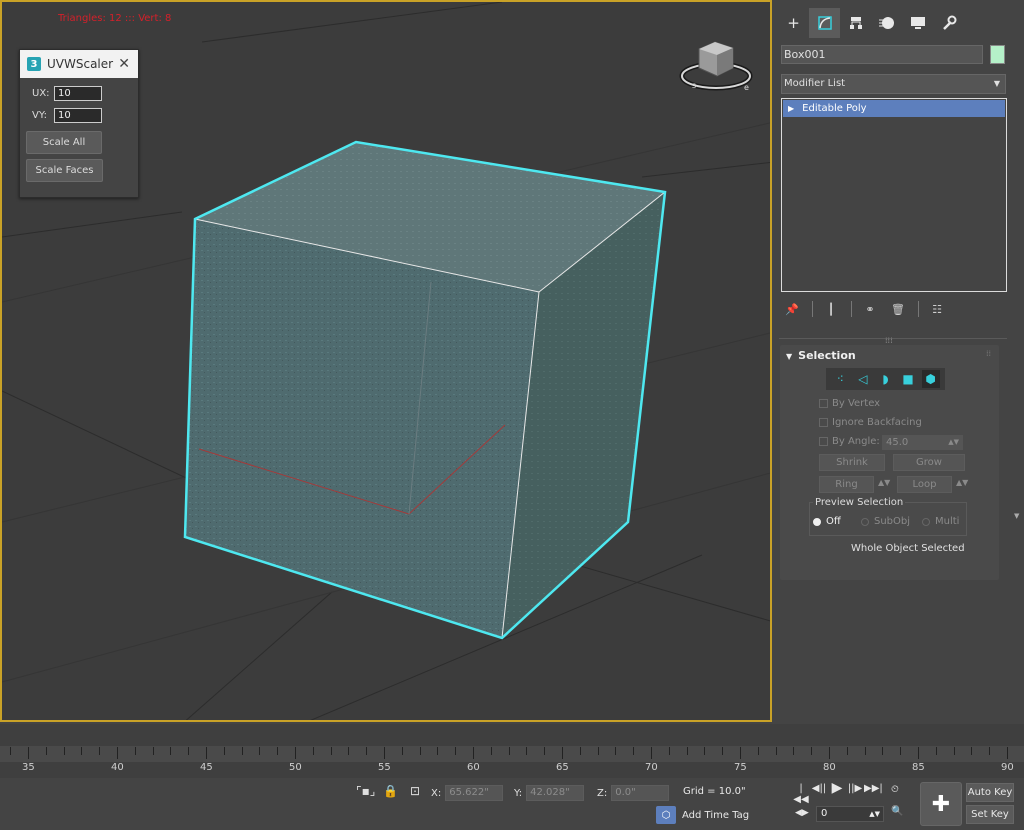 This screenshot has height=830, width=1024. Describe the element at coordinates (996, 83) in the screenshot. I see `chevron-down-icon: ▼` at that location.